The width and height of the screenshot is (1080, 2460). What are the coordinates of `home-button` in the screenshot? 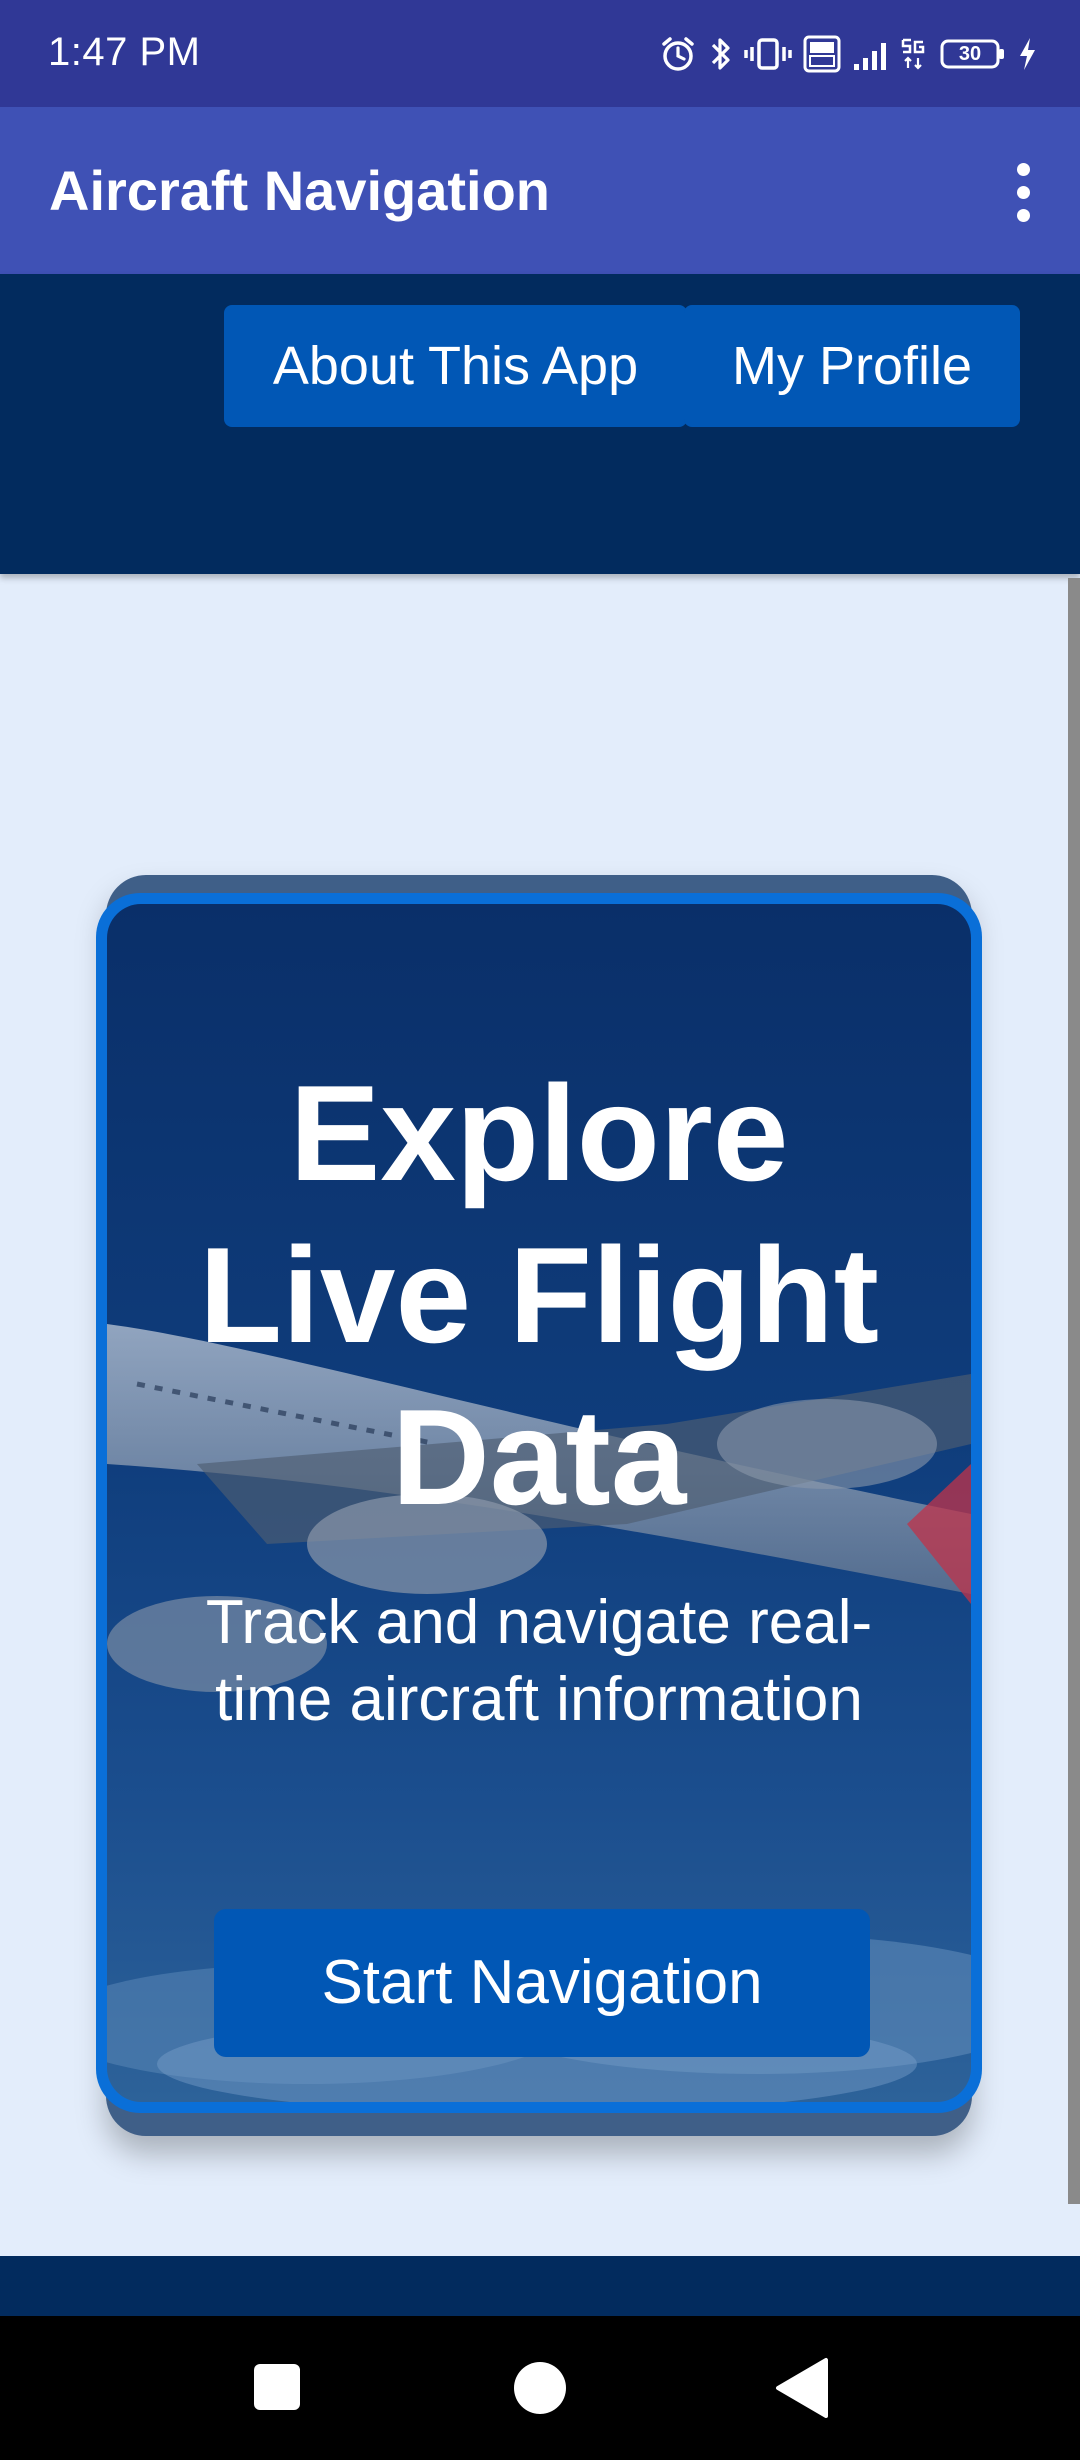 It's located at (540, 2388).